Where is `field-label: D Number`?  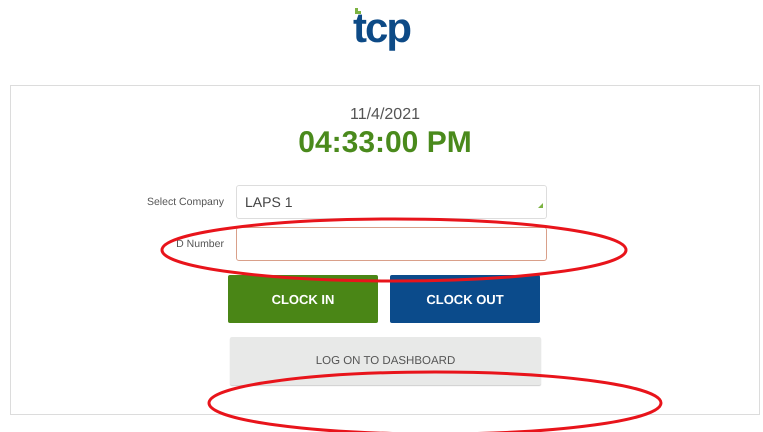
field-label: D Number is located at coordinates (200, 244).